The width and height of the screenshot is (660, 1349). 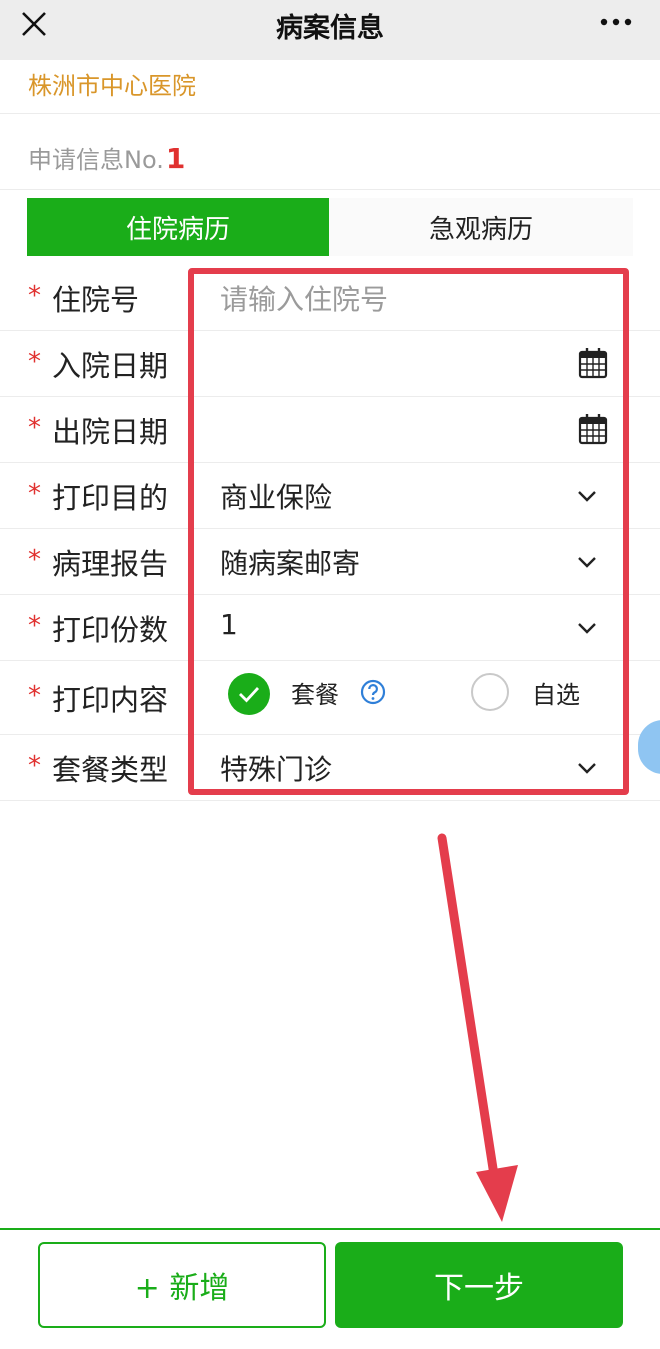 I want to click on application-info: 申请信息No.1, so click(x=106, y=157).